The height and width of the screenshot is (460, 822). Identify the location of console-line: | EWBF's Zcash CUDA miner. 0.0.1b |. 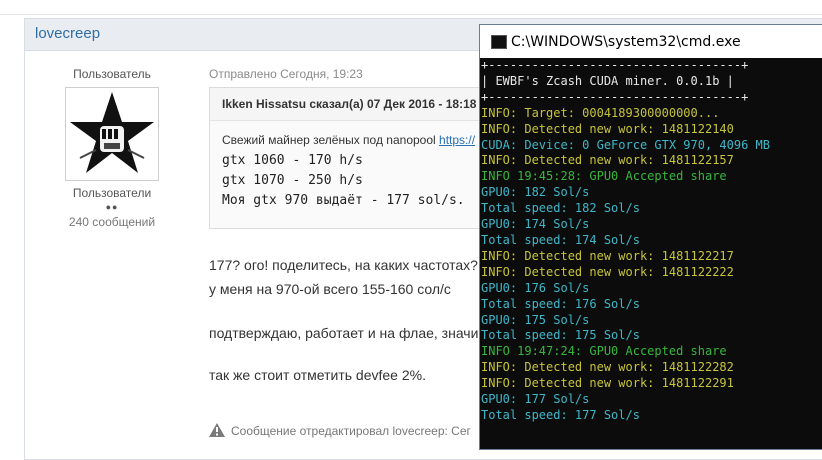
(607, 80).